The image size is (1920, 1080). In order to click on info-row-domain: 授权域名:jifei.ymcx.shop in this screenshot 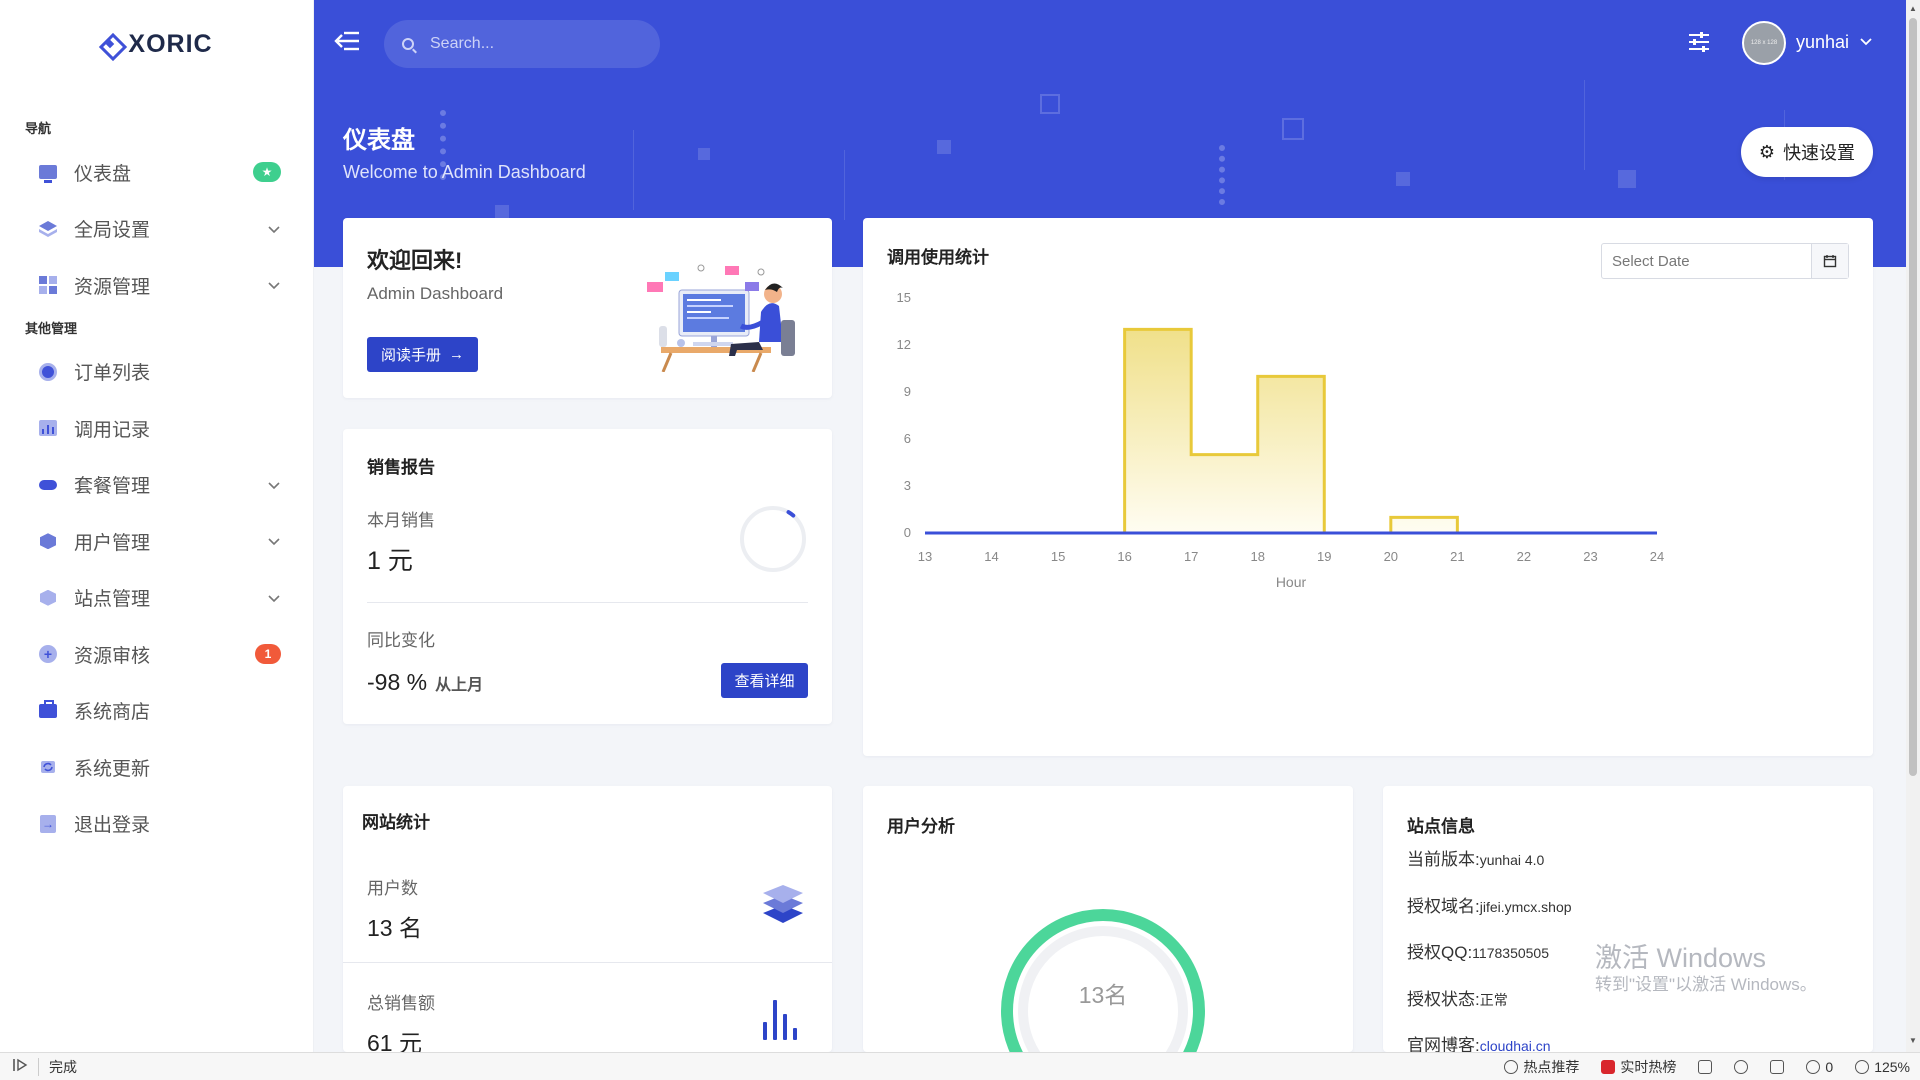, I will do `click(1489, 904)`.